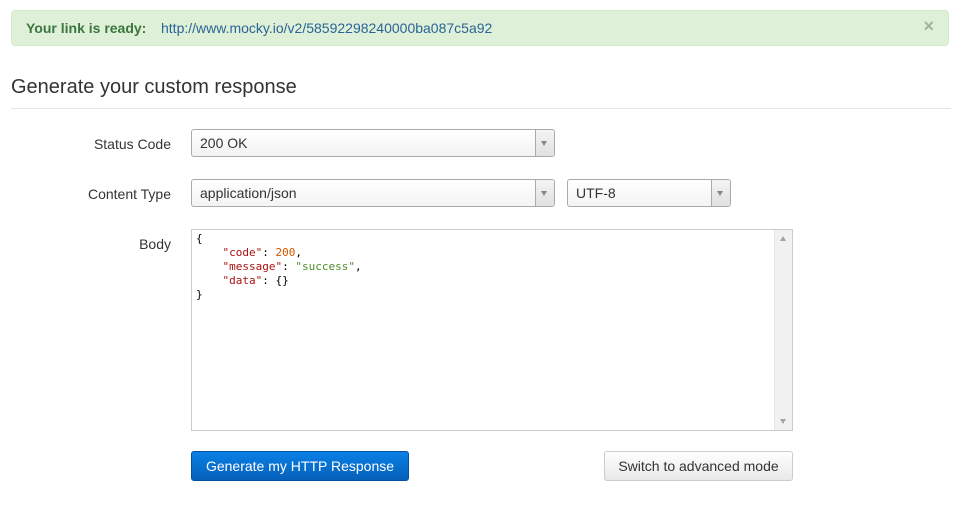 This screenshot has height=519, width=956. Describe the element at coordinates (698, 466) in the screenshot. I see `advanced-mode-button: Switch to advanced mode` at that location.